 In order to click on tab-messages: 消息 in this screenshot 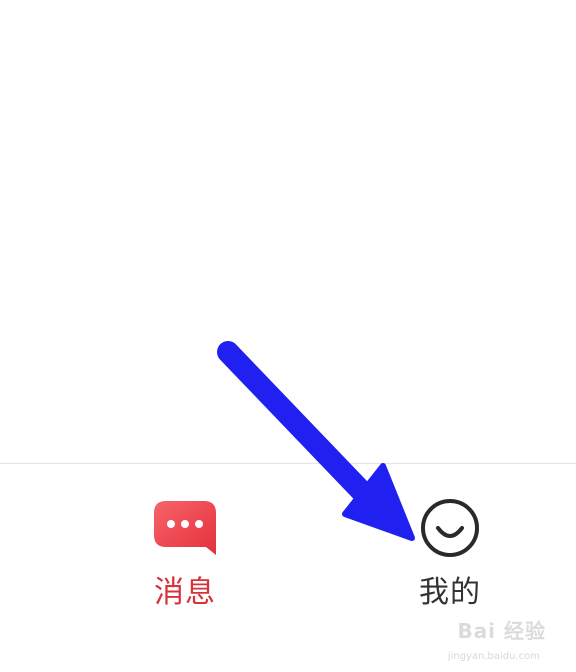, I will do `click(185, 558)`.